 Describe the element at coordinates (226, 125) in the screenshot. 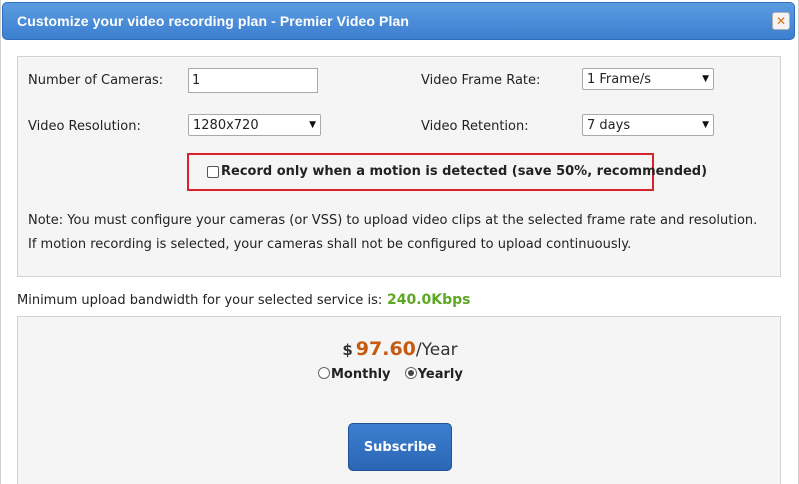

I see `resolution-value: 1280x720` at that location.